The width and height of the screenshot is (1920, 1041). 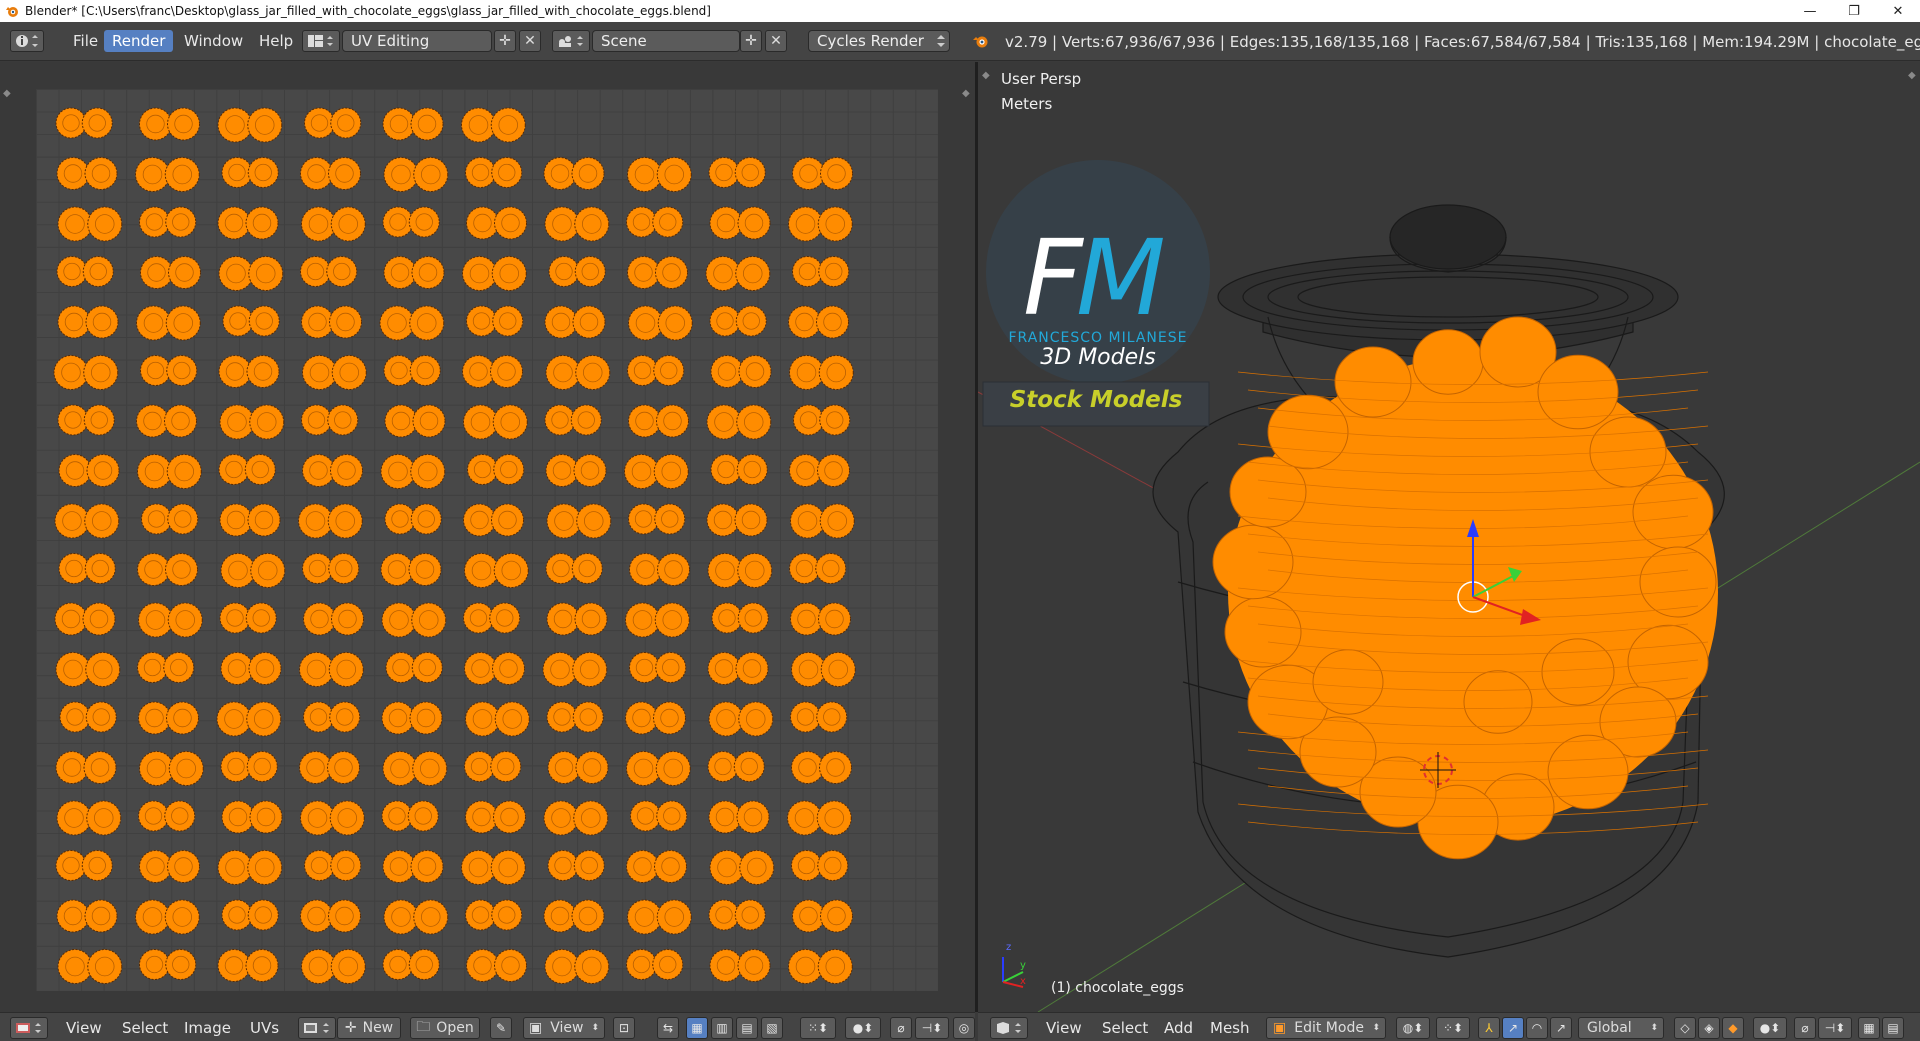 What do you see at coordinates (818, 1028) in the screenshot?
I see `sticky-mode-button: ⁙⬍` at bounding box center [818, 1028].